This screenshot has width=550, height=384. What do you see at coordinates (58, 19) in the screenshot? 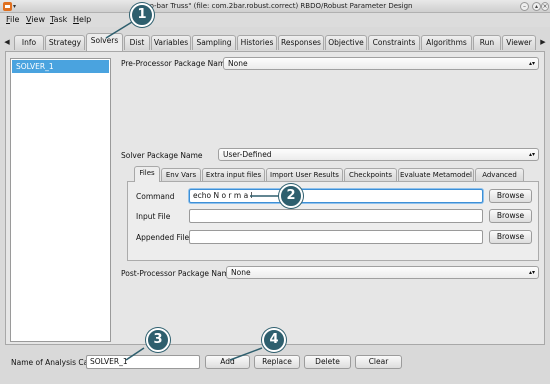
I see `menu-task: Task` at bounding box center [58, 19].